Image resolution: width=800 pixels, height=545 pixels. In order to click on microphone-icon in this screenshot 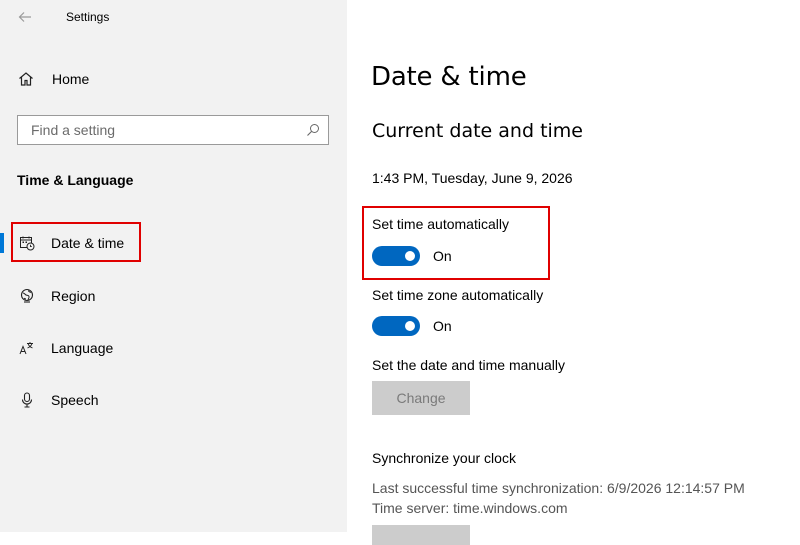, I will do `click(27, 400)`.